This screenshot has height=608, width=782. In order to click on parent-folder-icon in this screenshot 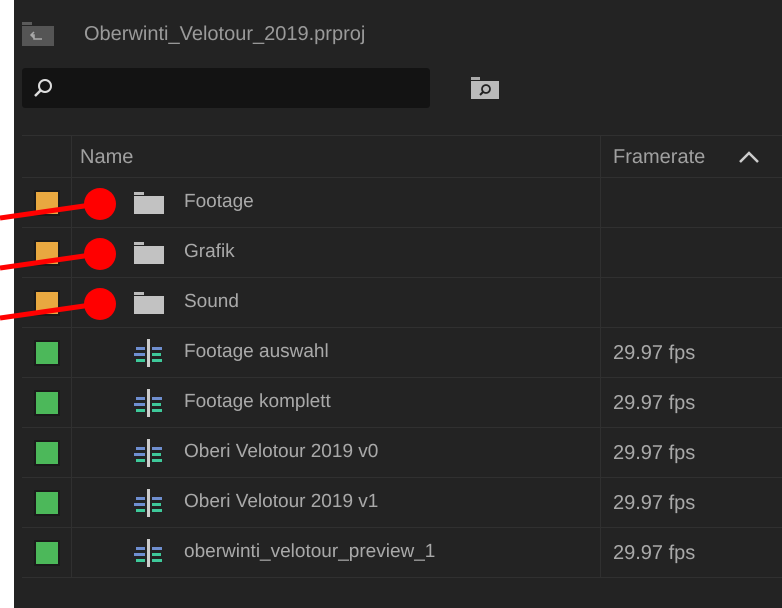, I will do `click(38, 34)`.